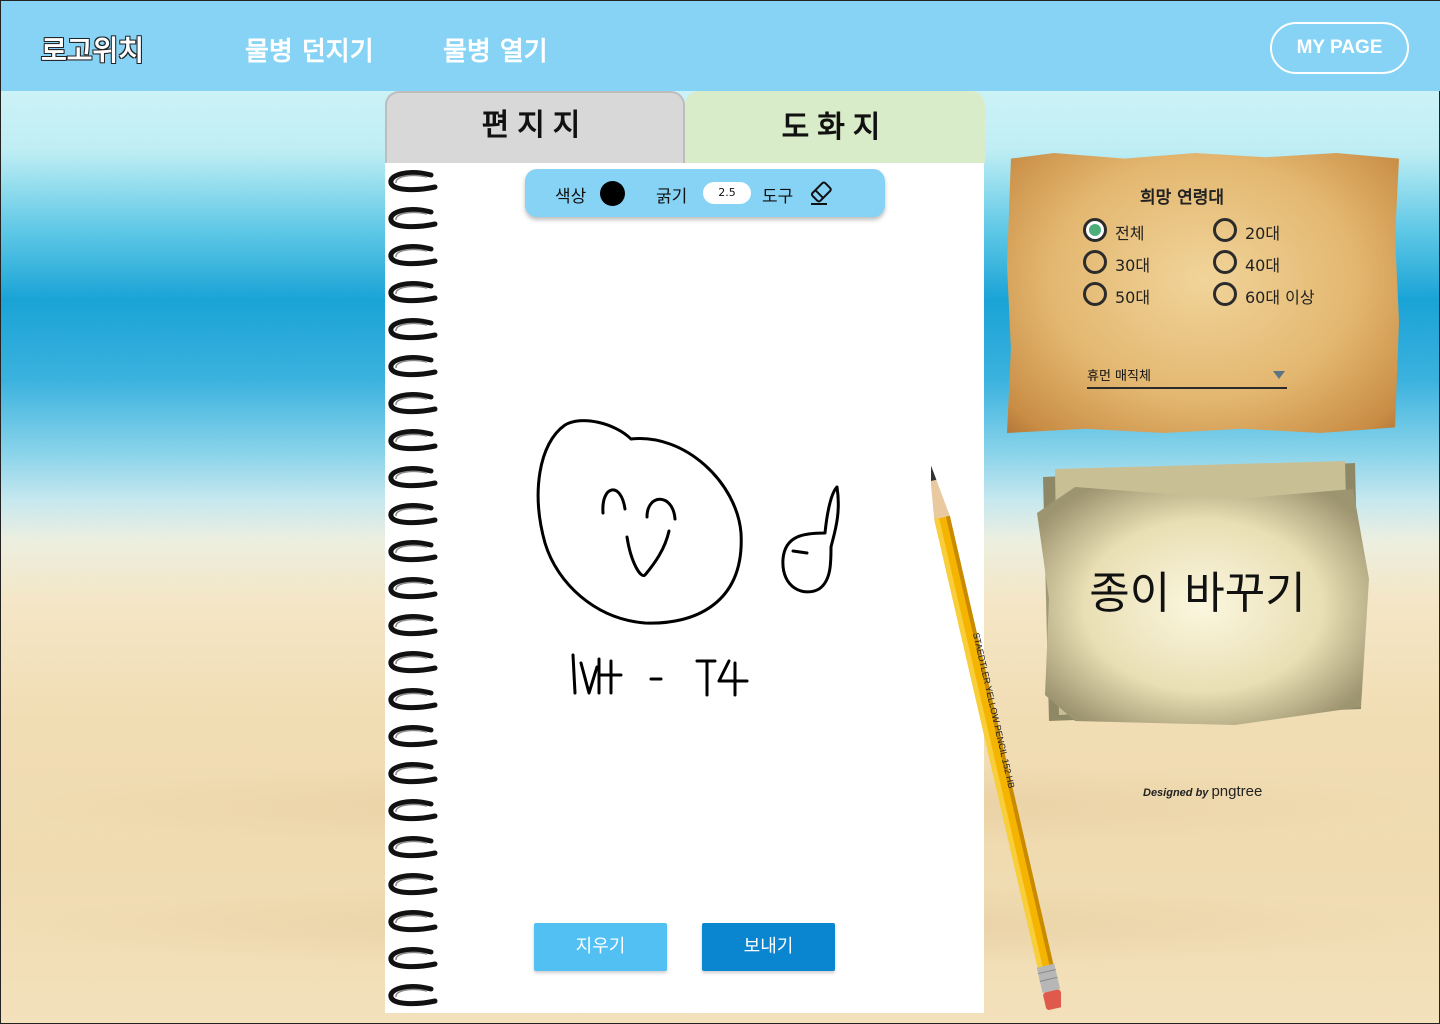 The height and width of the screenshot is (1024, 1440). What do you see at coordinates (1130, 233) in the screenshot?
I see `radio-label: 전체` at bounding box center [1130, 233].